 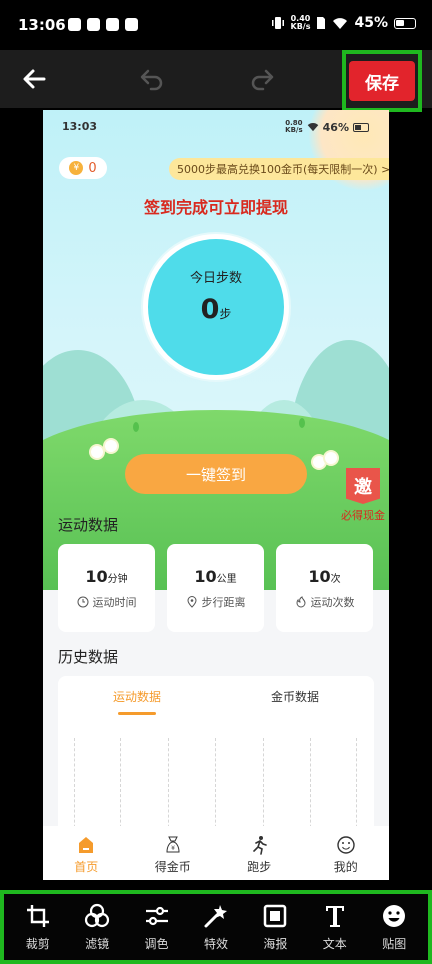 What do you see at coordinates (88, 657) in the screenshot?
I see `history-data-title: 历史数据` at bounding box center [88, 657].